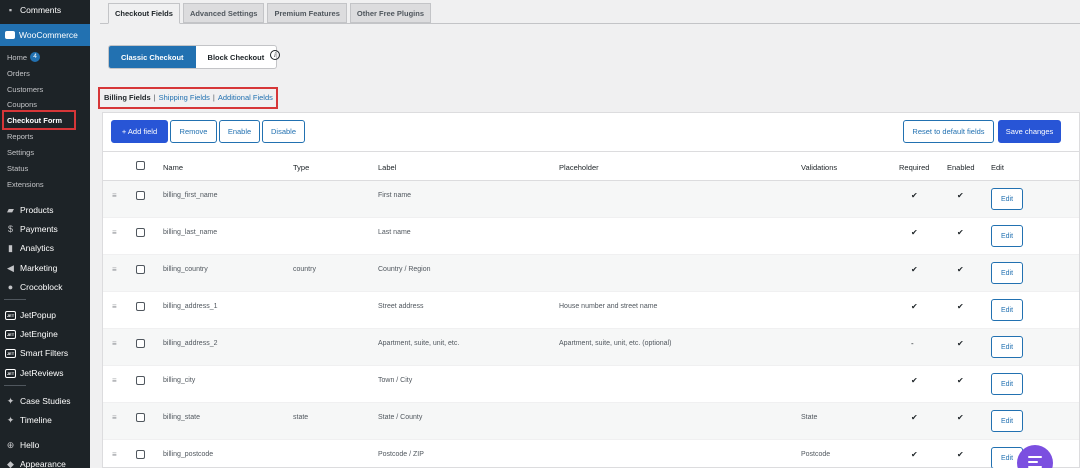  I want to click on field-validations: Postcode, so click(816, 454).